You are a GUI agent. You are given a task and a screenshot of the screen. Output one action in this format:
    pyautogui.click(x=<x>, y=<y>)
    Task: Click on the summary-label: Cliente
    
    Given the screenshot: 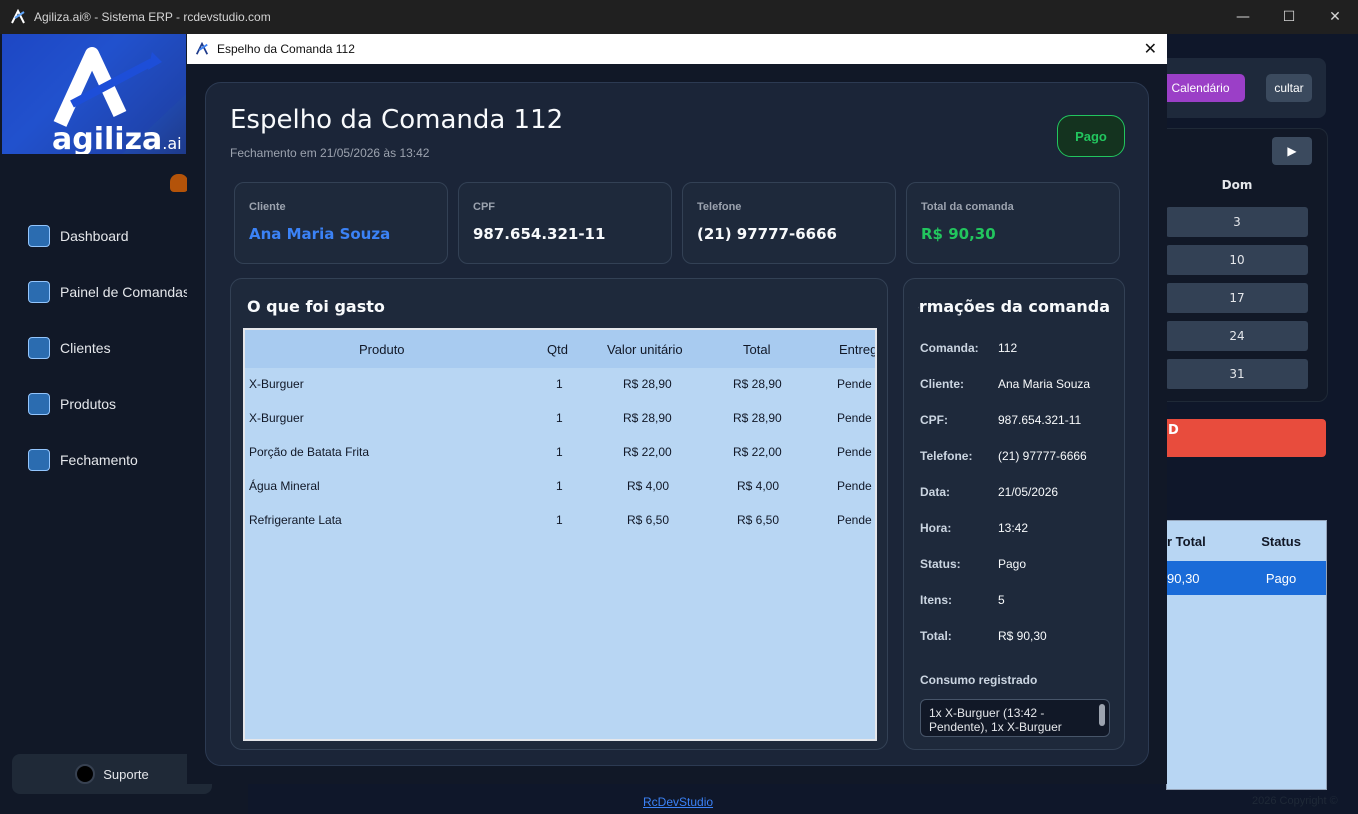 What is the action you would take?
    pyautogui.click(x=267, y=207)
    